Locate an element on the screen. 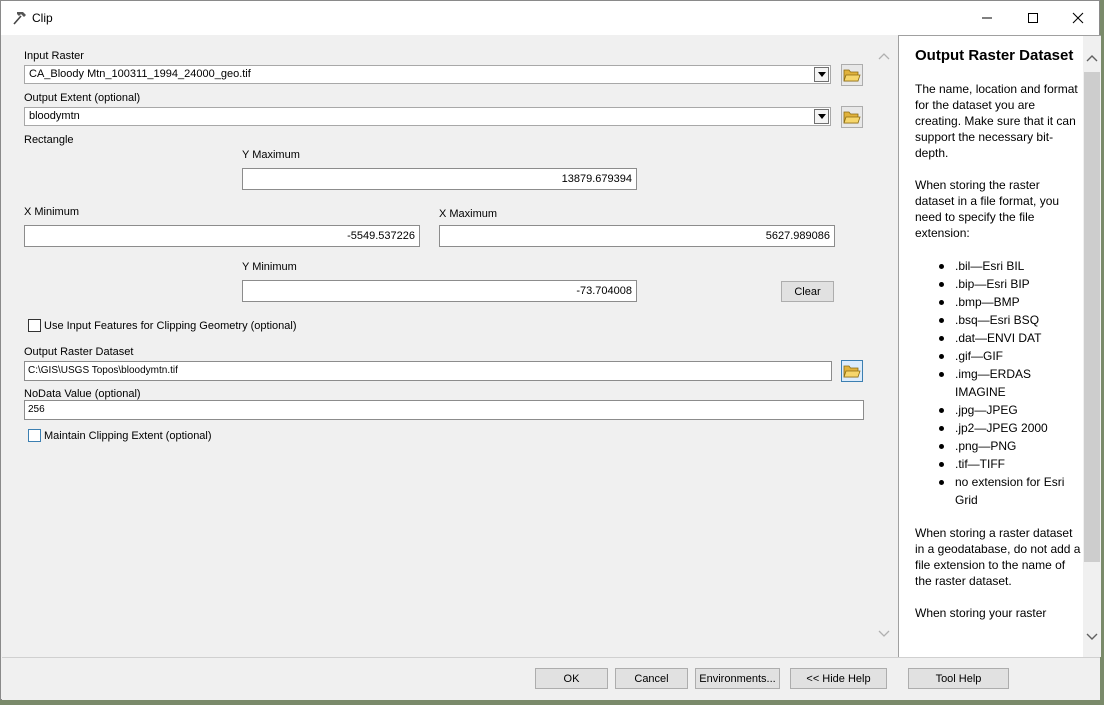  list-item: .bmp—BMP is located at coordinates (1010, 302).